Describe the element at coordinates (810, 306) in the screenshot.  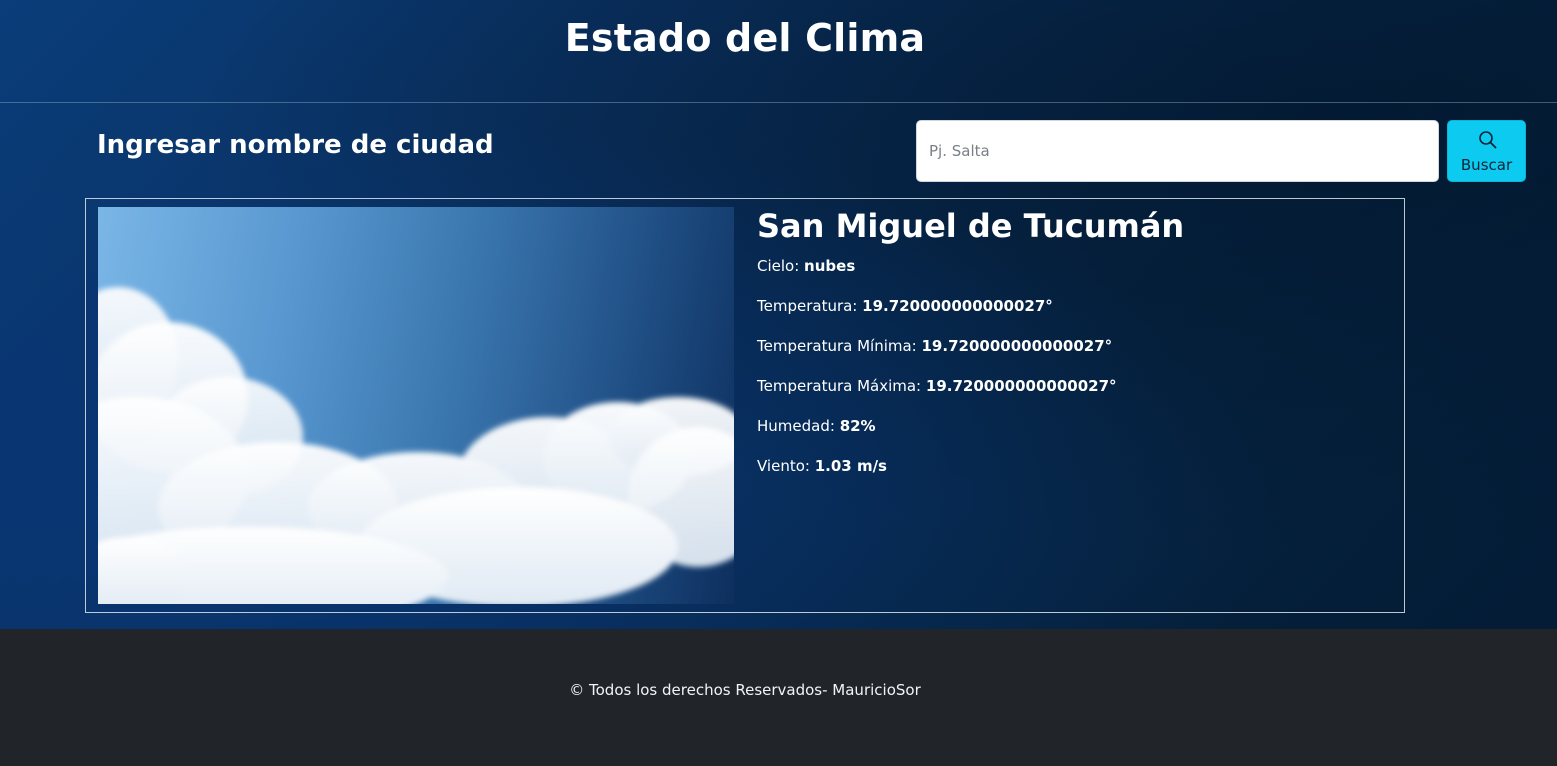
I see `detail-temperature-label: Temperatura:` at that location.